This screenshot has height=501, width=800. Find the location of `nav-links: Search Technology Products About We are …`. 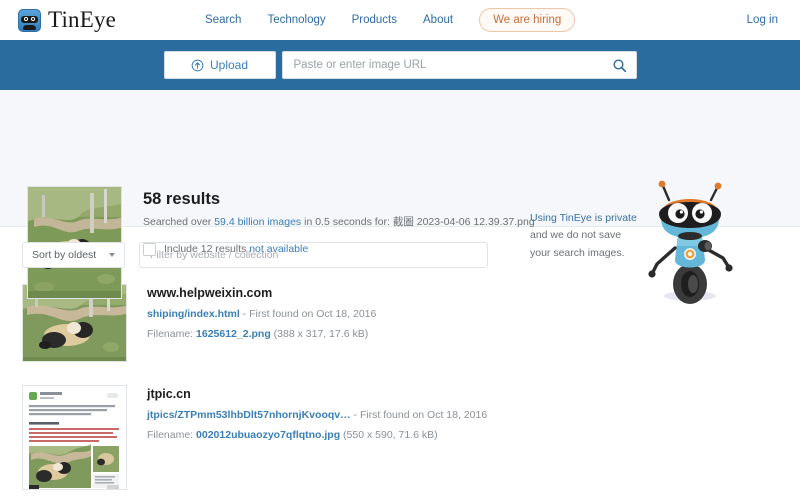

nav-links: Search Technology Products About We are … is located at coordinates (390, 20).